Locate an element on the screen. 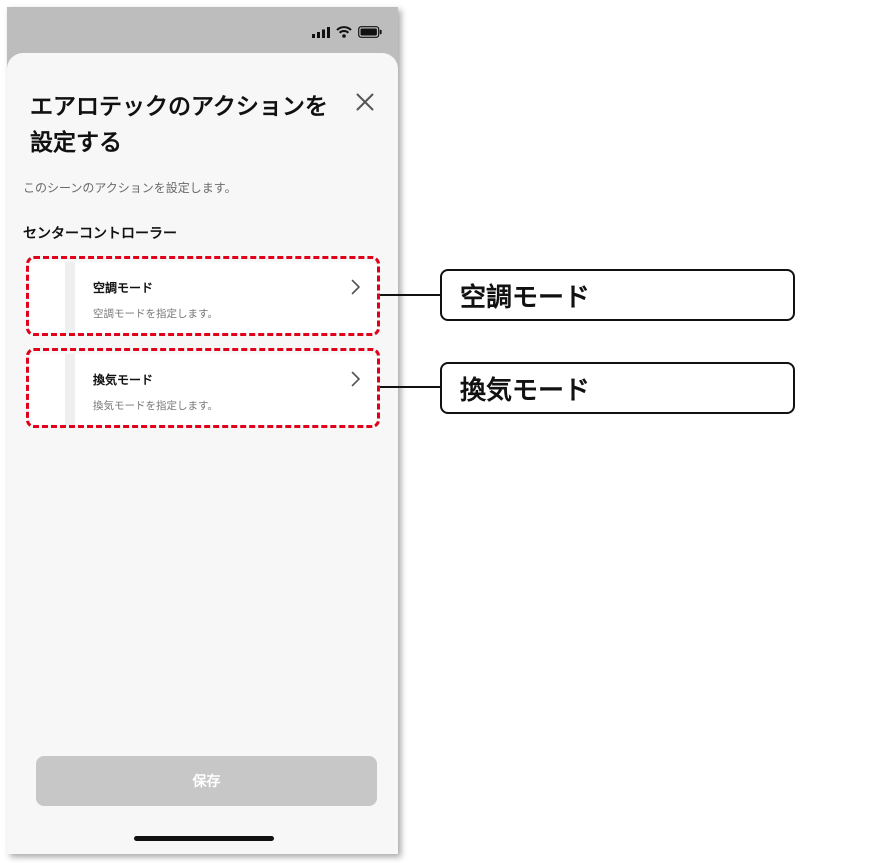 The width and height of the screenshot is (894, 863). callout-aircon-mode: 空調モード is located at coordinates (617, 295).